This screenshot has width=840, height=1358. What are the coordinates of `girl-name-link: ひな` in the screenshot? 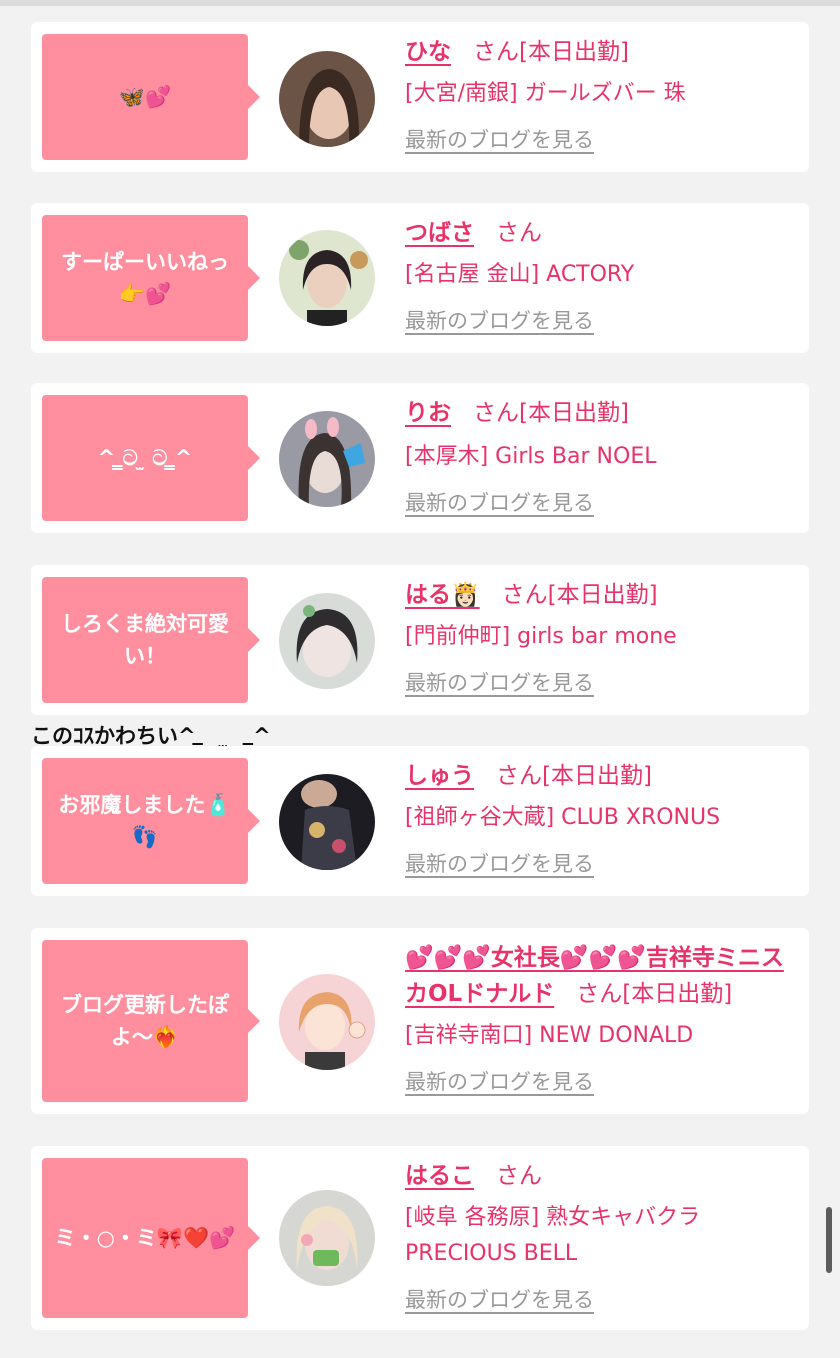 It's located at (428, 52).